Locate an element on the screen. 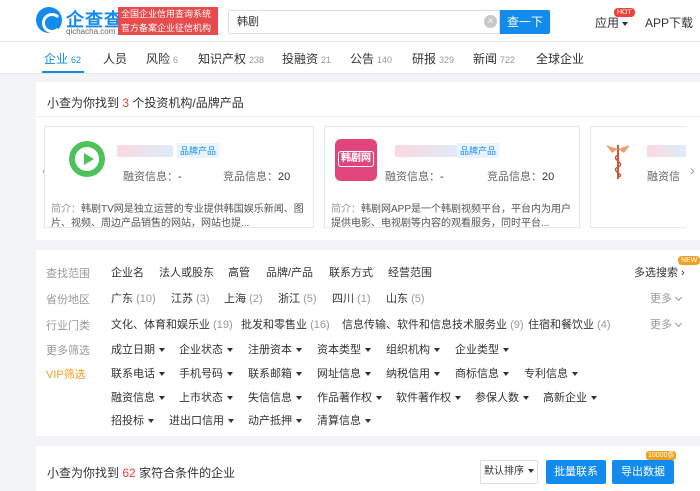 Image resolution: width=700 pixels, height=491 pixels. more-filters-label: 更多筛选 is located at coordinates (68, 351).